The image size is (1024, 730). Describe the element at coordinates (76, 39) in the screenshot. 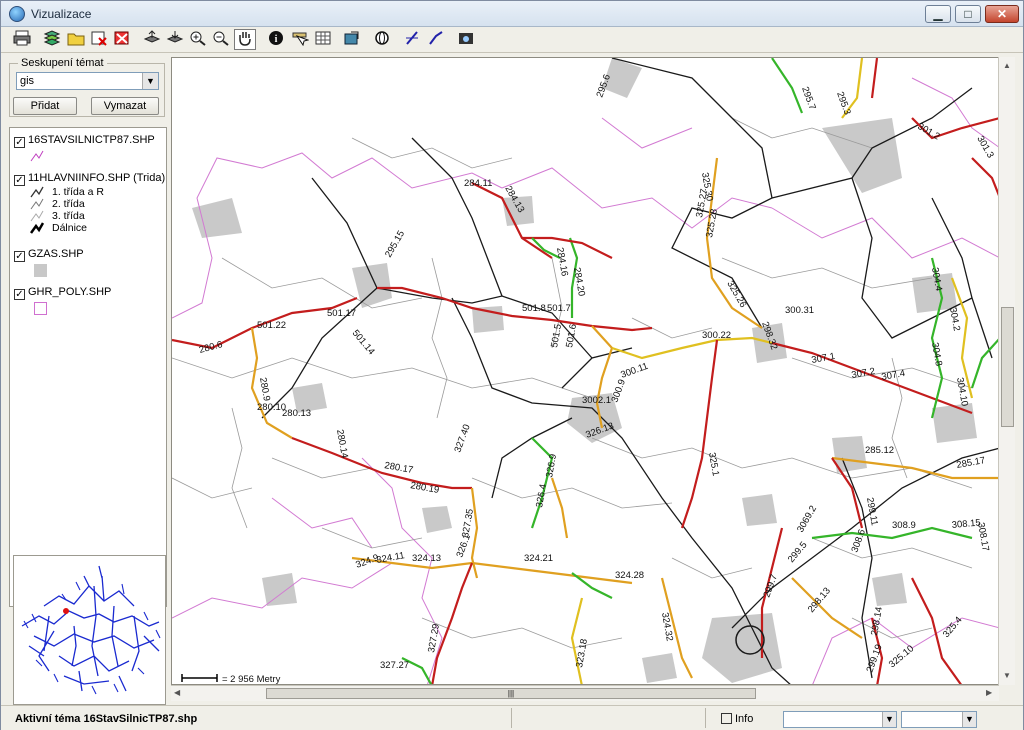

I see `open-folder-icon` at that location.